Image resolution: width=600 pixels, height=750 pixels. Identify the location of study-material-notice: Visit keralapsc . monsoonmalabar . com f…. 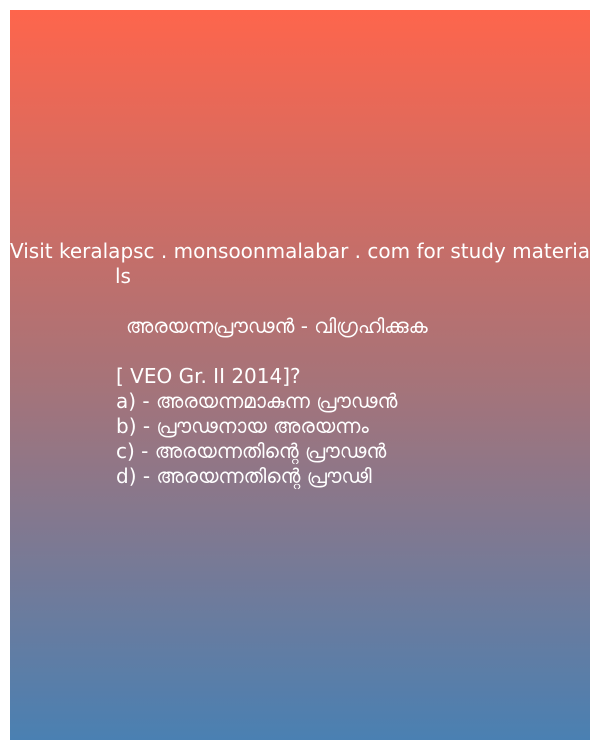
(300, 264).